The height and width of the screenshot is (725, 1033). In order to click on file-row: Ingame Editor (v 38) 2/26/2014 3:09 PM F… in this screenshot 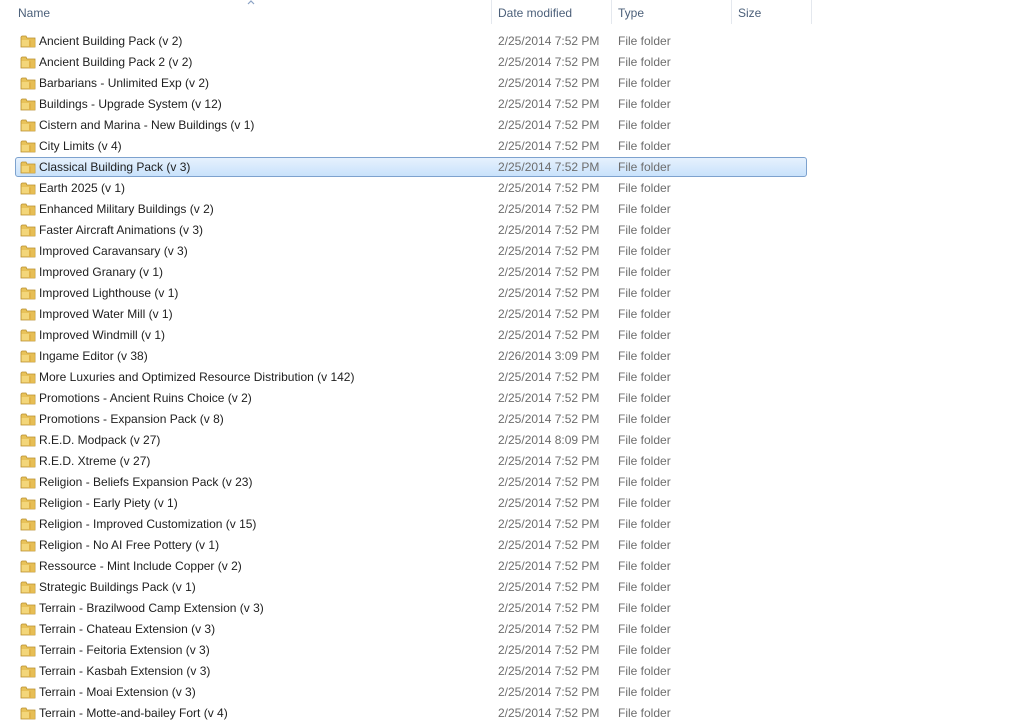, I will do `click(516, 356)`.